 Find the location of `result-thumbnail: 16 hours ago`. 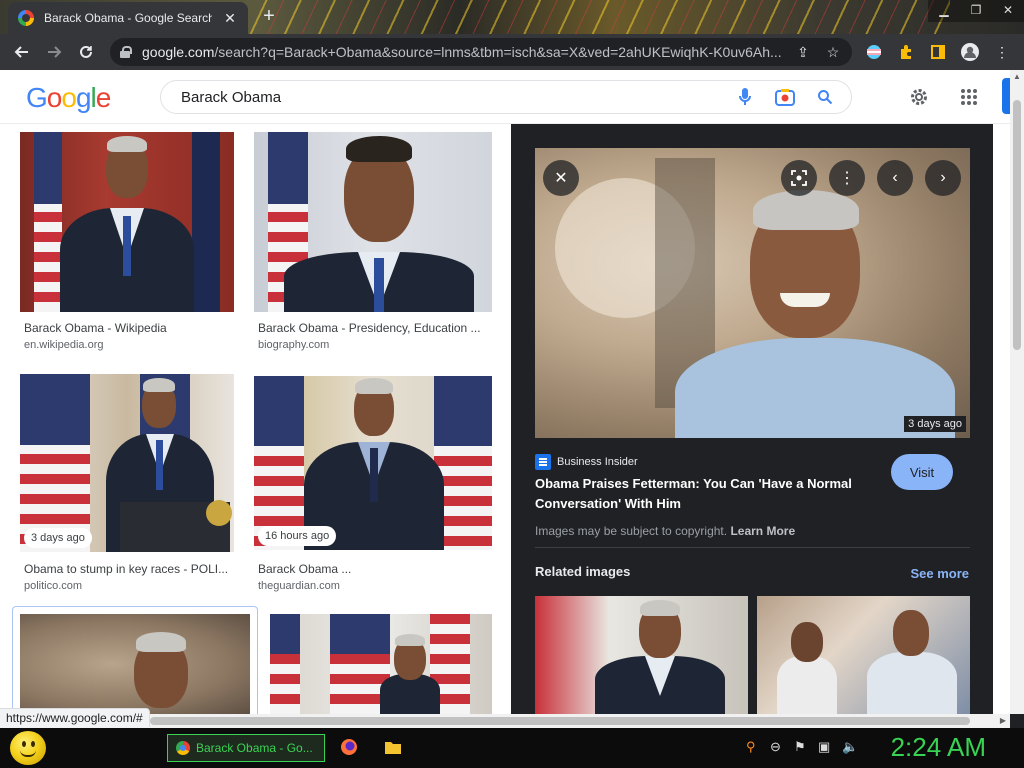

result-thumbnail: 16 hours ago is located at coordinates (373, 463).